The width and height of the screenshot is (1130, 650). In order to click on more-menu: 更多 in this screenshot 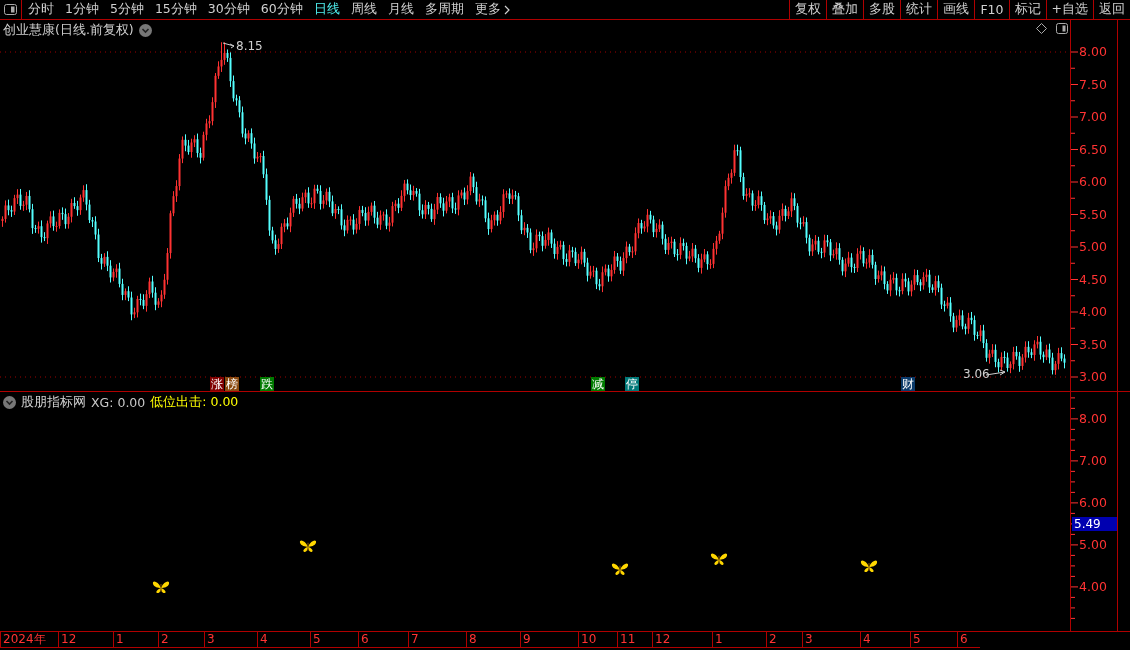, I will do `click(492, 9)`.